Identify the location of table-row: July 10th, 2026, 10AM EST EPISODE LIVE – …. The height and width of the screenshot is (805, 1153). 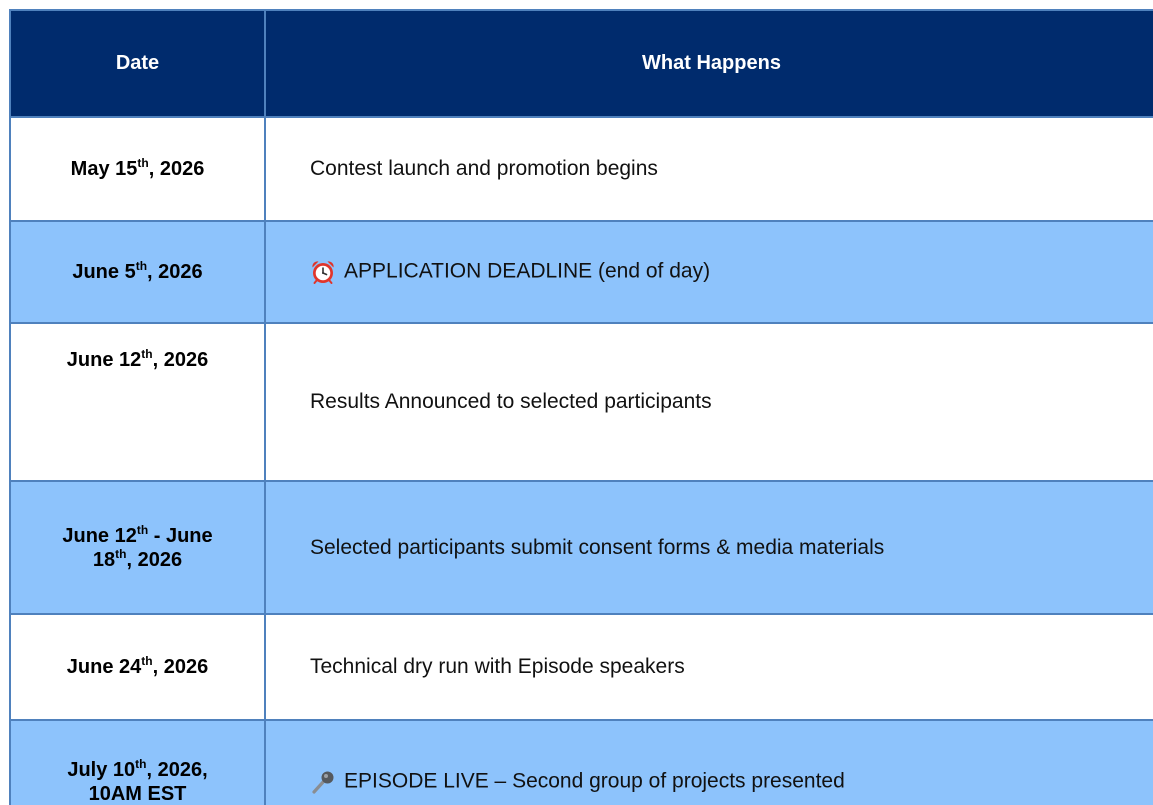
(581, 762).